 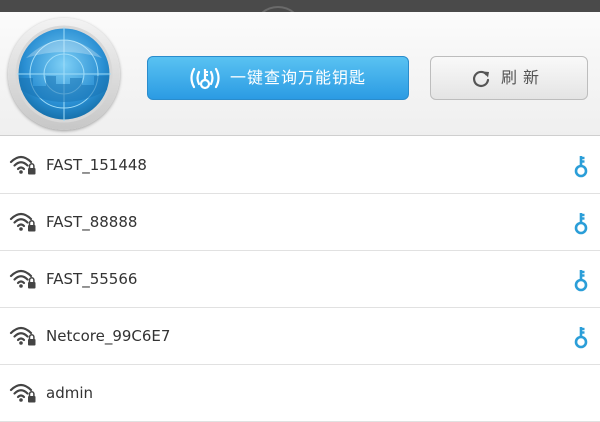 What do you see at coordinates (108, 336) in the screenshot?
I see `network-ssid: Netcore_99C6E7` at bounding box center [108, 336].